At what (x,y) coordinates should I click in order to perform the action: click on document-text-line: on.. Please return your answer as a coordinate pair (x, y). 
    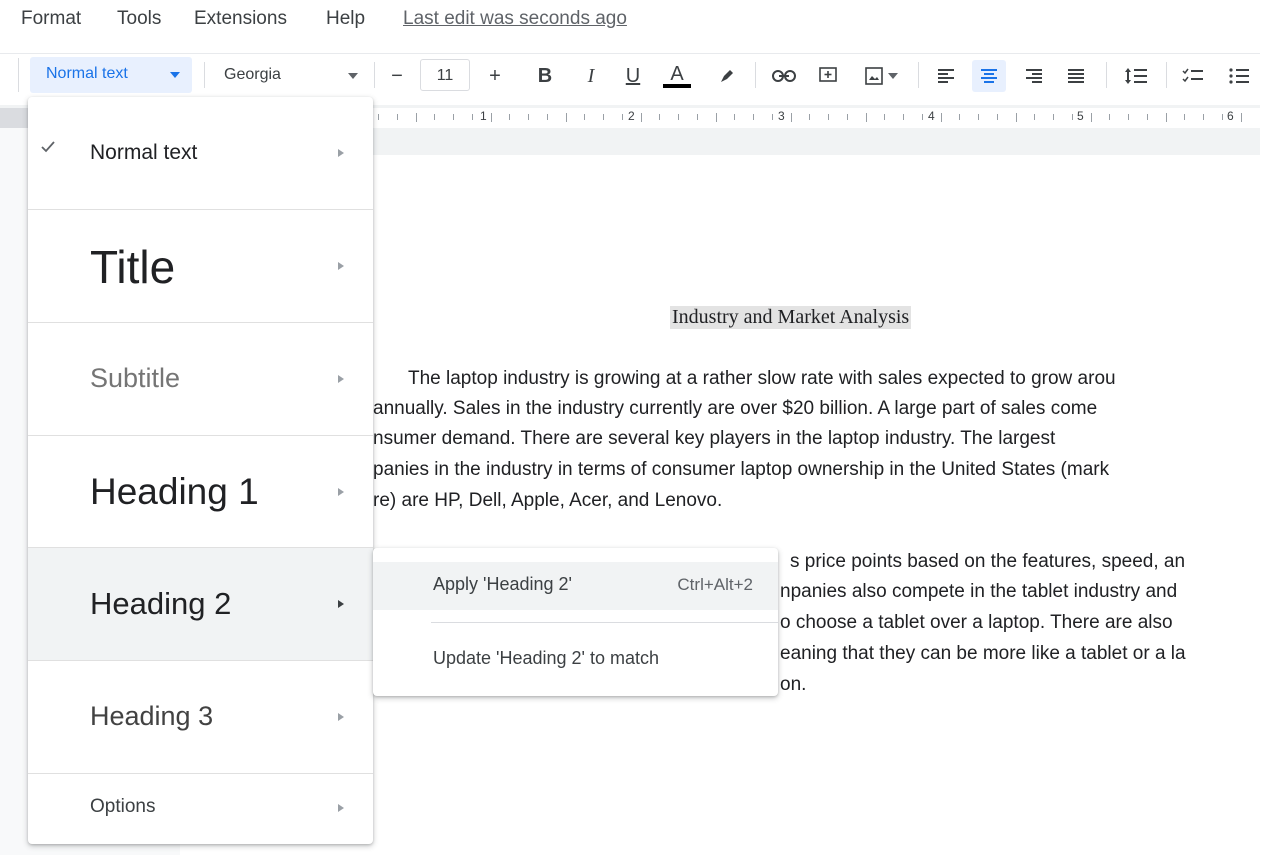
    Looking at the image, I should click on (793, 685).